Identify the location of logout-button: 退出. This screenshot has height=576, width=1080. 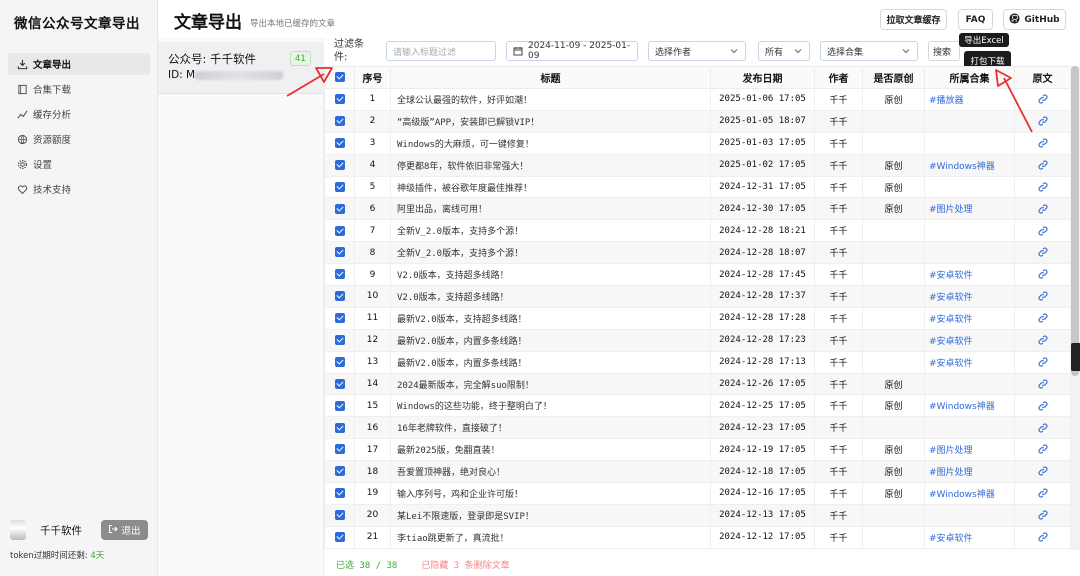
(124, 530).